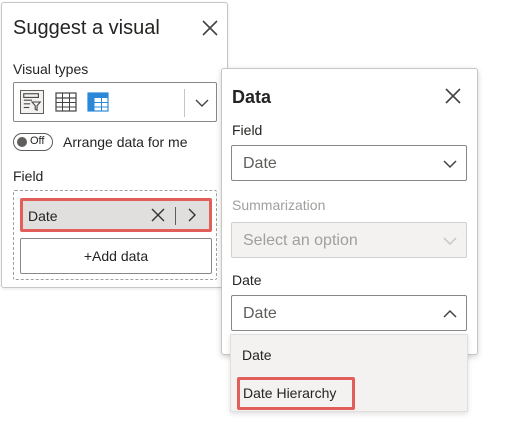 This screenshot has width=505, height=437. Describe the element at coordinates (115, 102) in the screenshot. I see `visual-types-selector` at that location.